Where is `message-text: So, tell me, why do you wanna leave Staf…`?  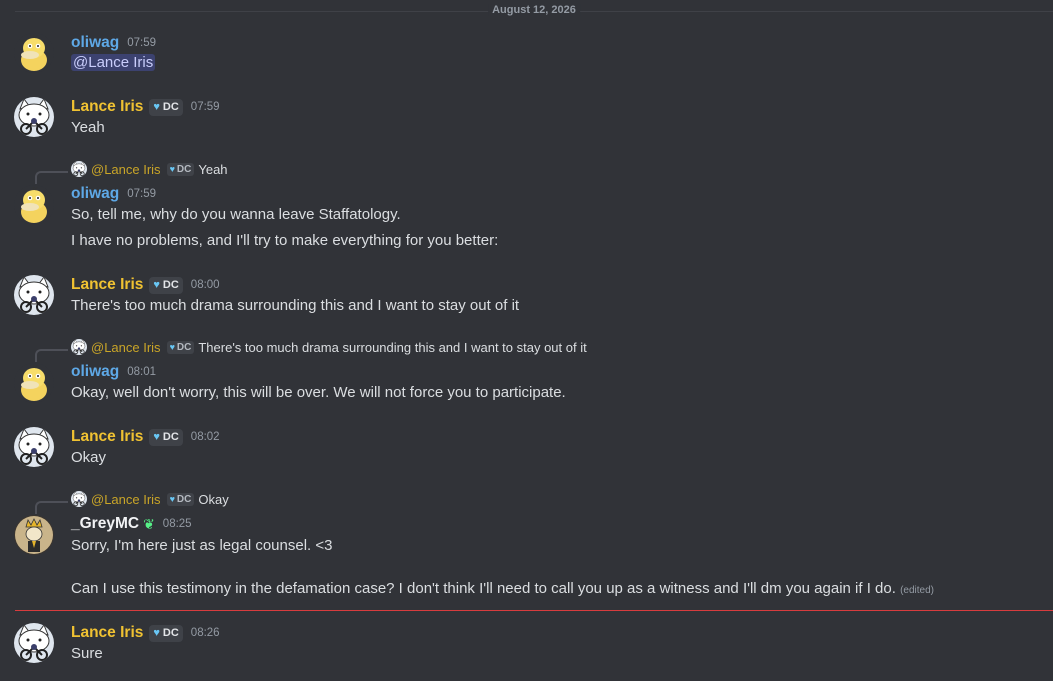 message-text: So, tell me, why do you wanna leave Staf… is located at coordinates (236, 214).